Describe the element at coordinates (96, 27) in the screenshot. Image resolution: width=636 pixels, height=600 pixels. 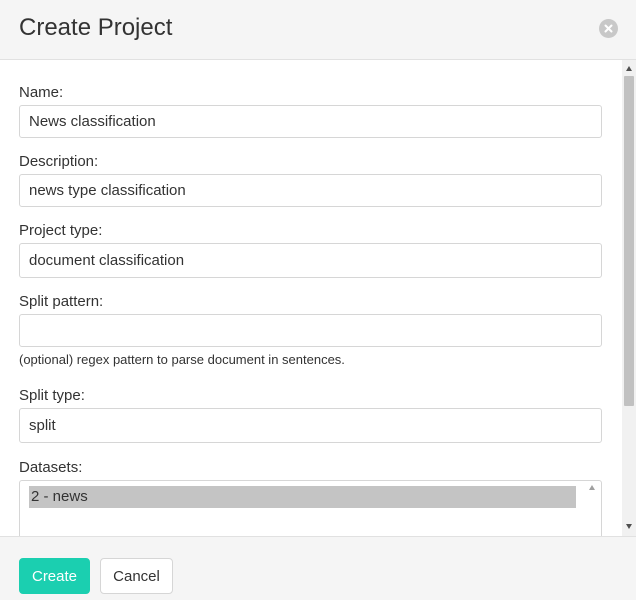
I see `dialog-title: Create Project` at that location.